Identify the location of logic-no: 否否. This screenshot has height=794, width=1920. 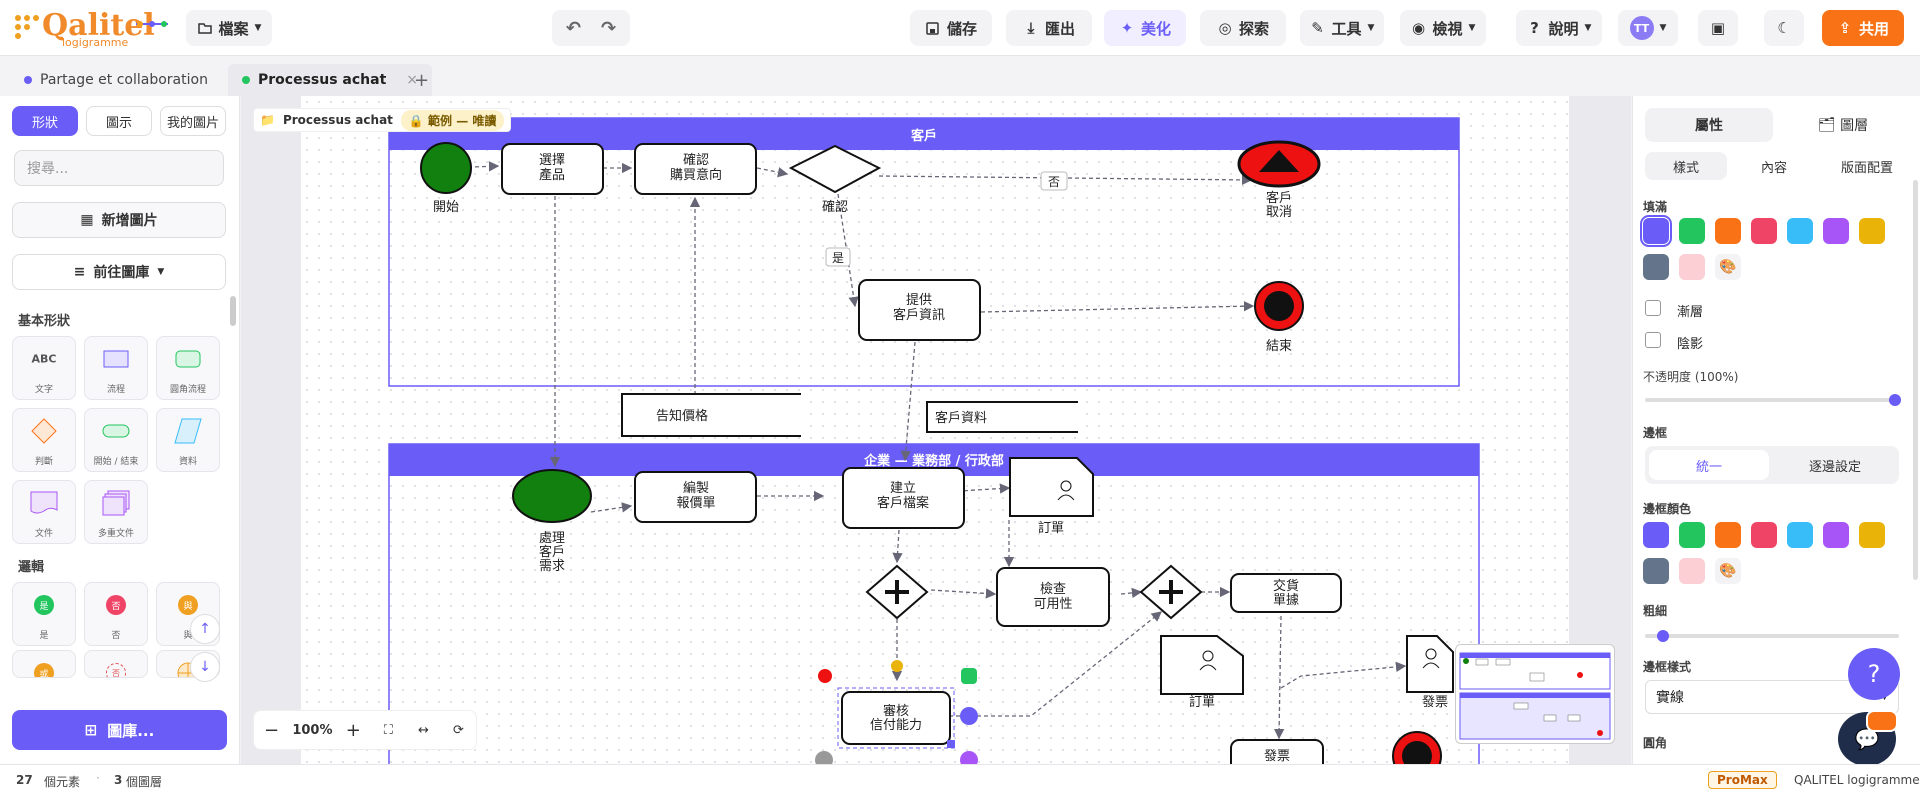
(116, 614).